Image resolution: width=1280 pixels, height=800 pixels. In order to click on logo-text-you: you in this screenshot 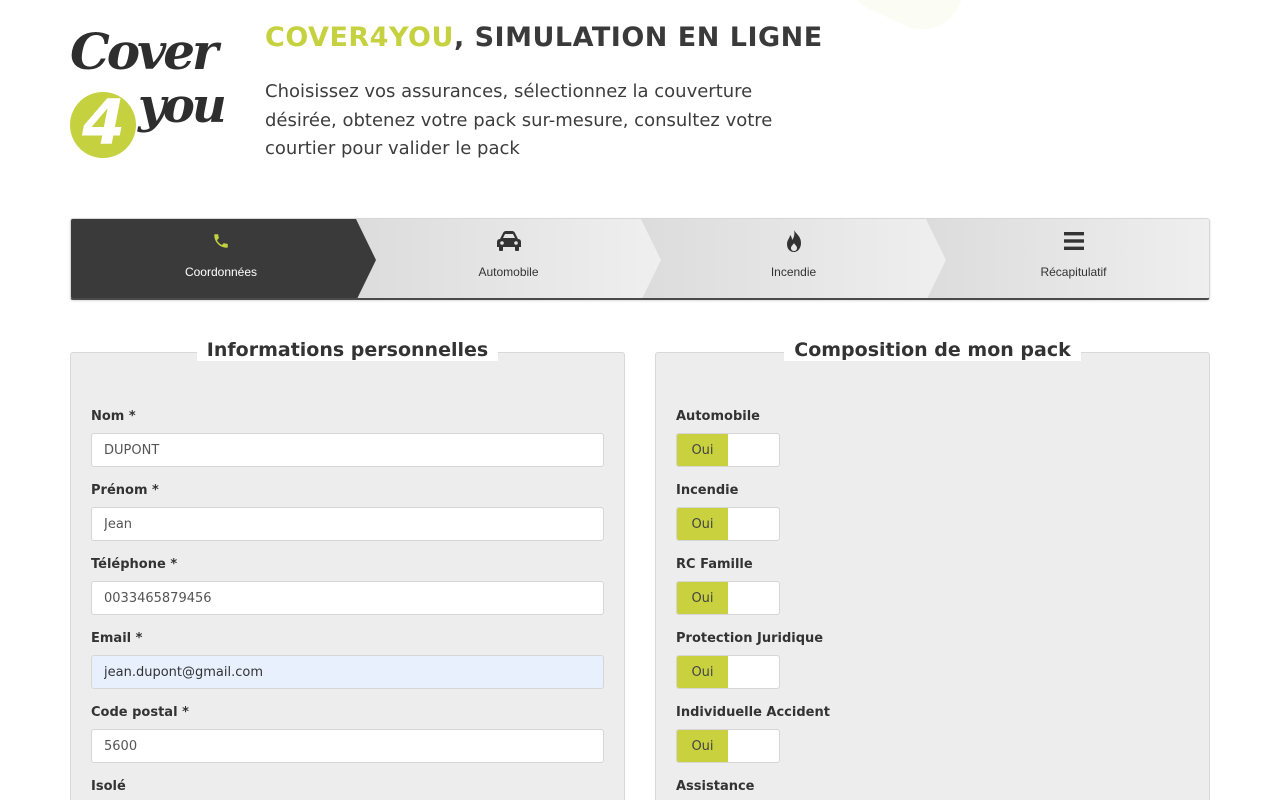, I will do `click(182, 106)`.